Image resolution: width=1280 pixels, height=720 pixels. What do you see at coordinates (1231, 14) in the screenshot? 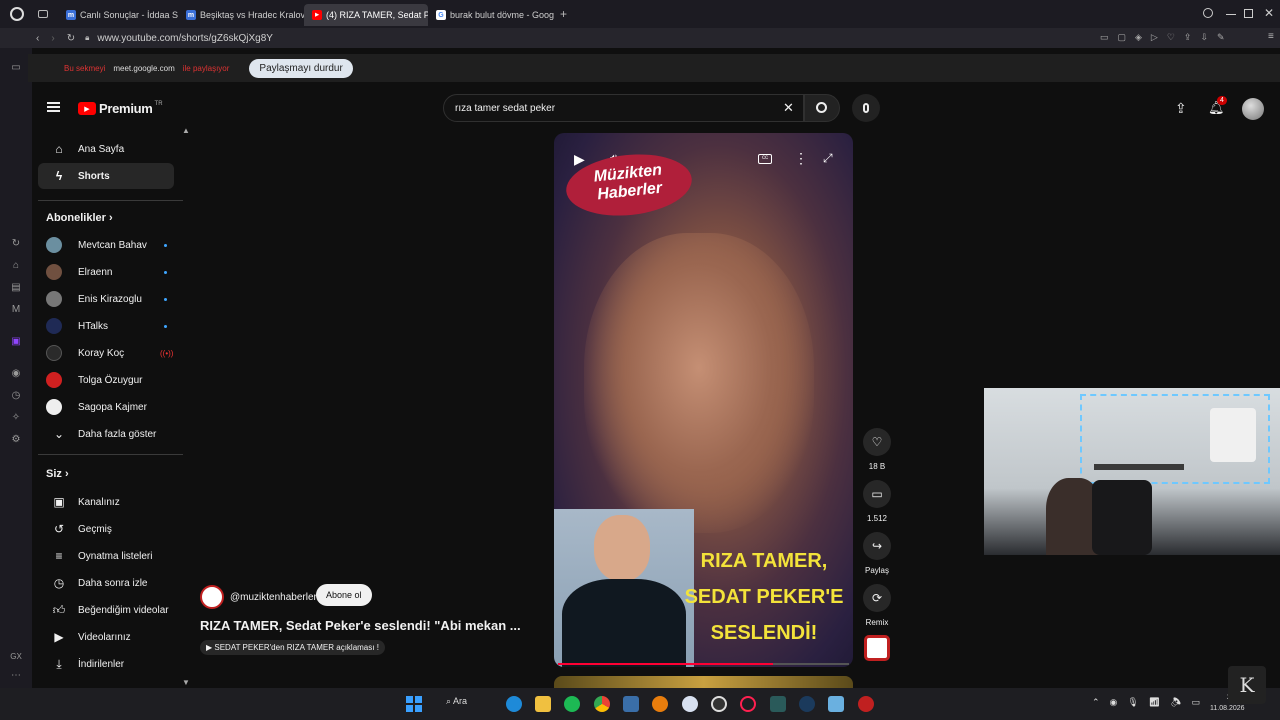
I see `minimize-icon` at bounding box center [1231, 14].